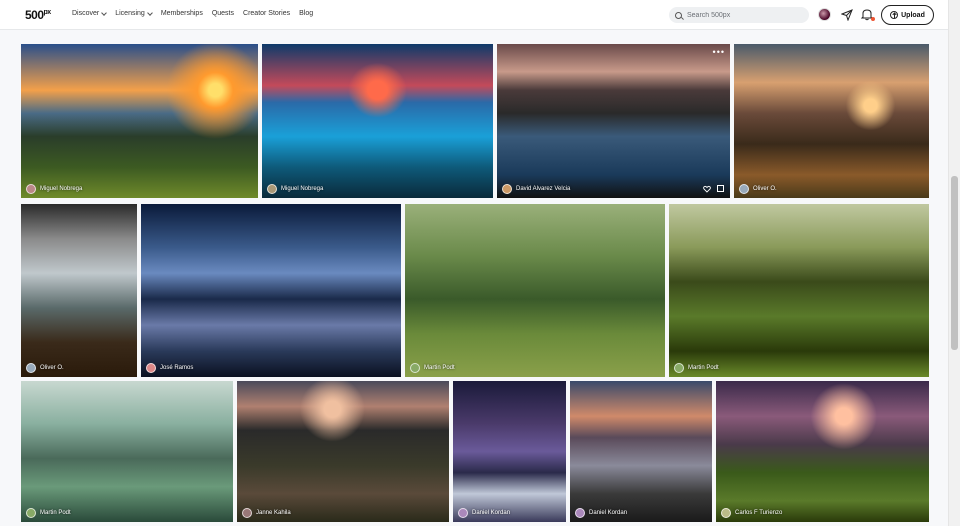  I want to click on notification-dot, so click(873, 19).